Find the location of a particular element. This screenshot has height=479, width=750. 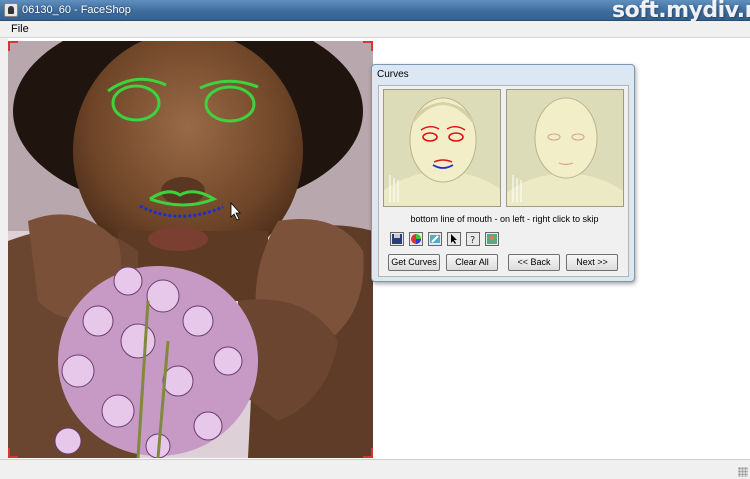

window-title: 06130_60 - FaceShop is located at coordinates (76, 10).